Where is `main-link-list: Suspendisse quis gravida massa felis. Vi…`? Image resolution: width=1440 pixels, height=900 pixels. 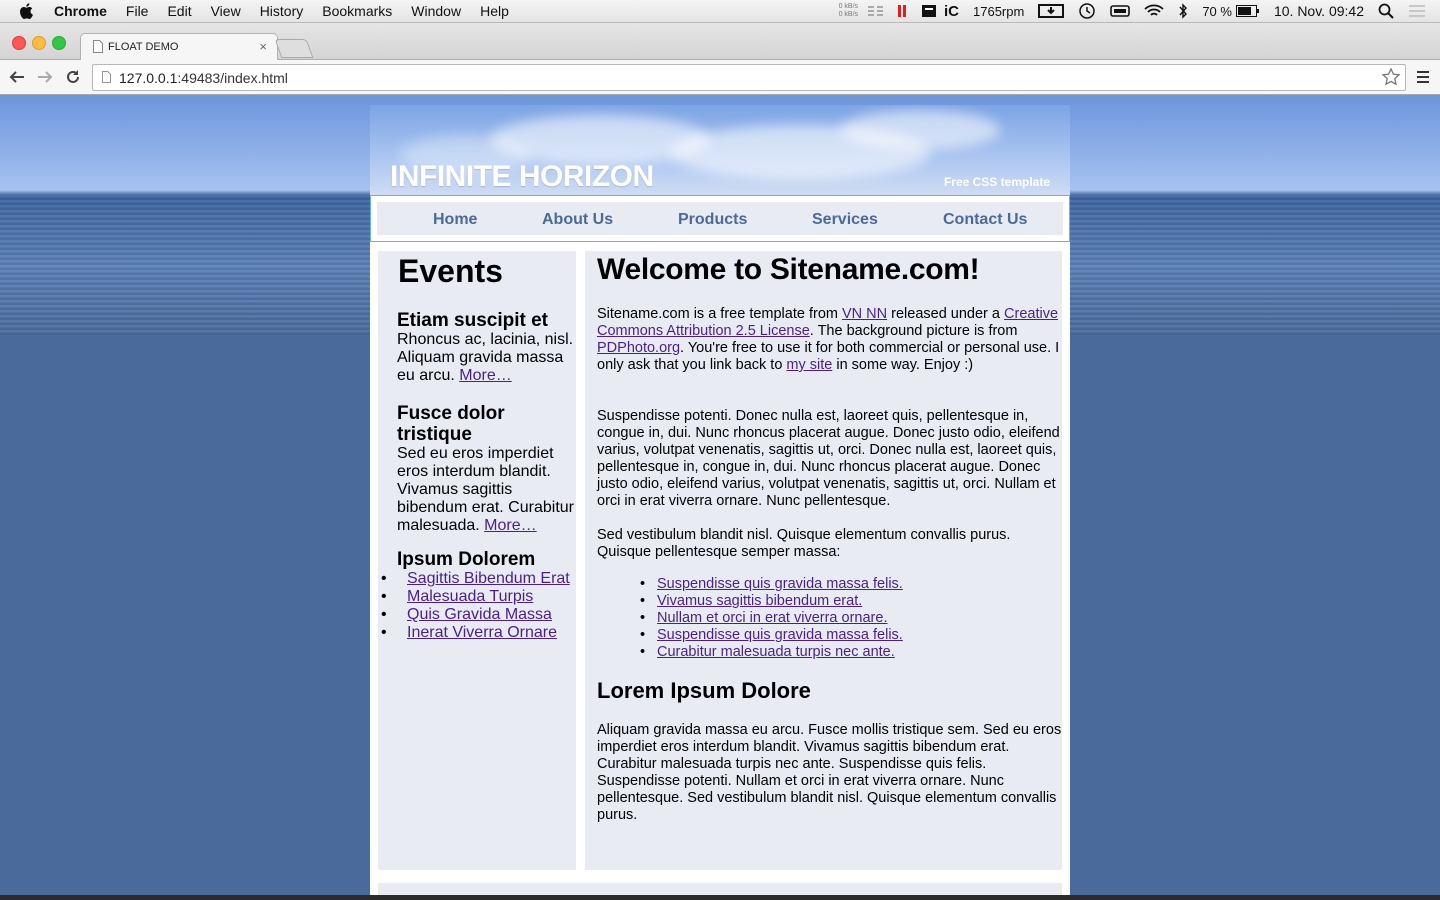 main-link-list: Suspendisse quis gravida massa felis. Vi… is located at coordinates (771, 618).